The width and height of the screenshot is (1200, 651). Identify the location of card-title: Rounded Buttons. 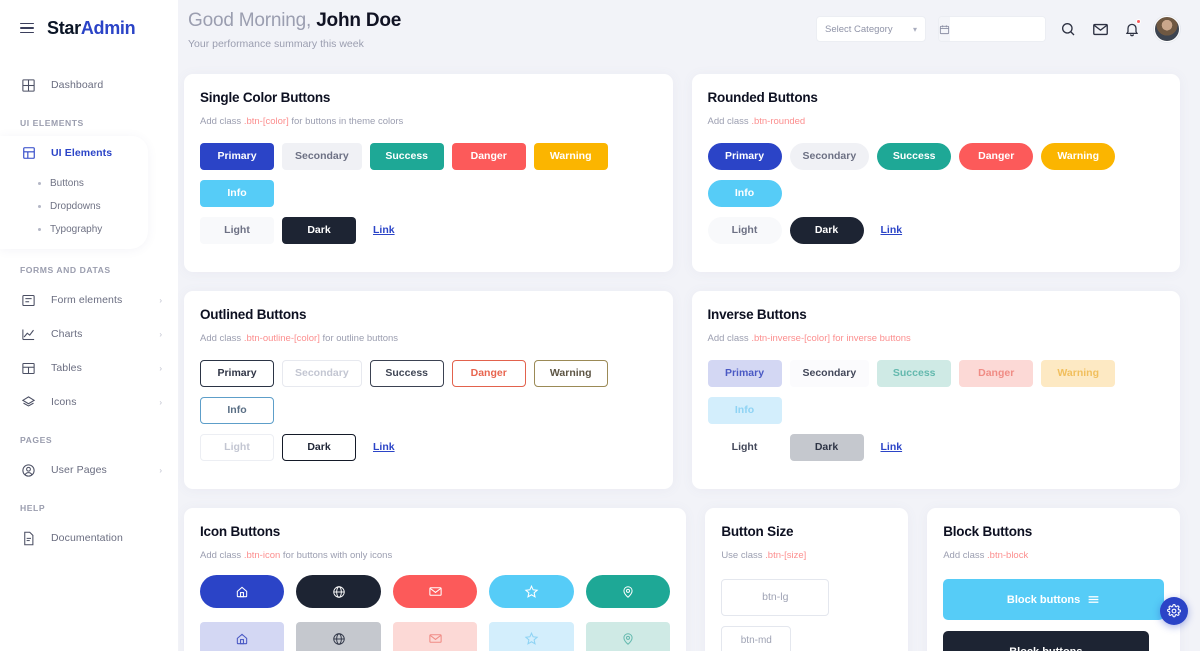
(762, 97).